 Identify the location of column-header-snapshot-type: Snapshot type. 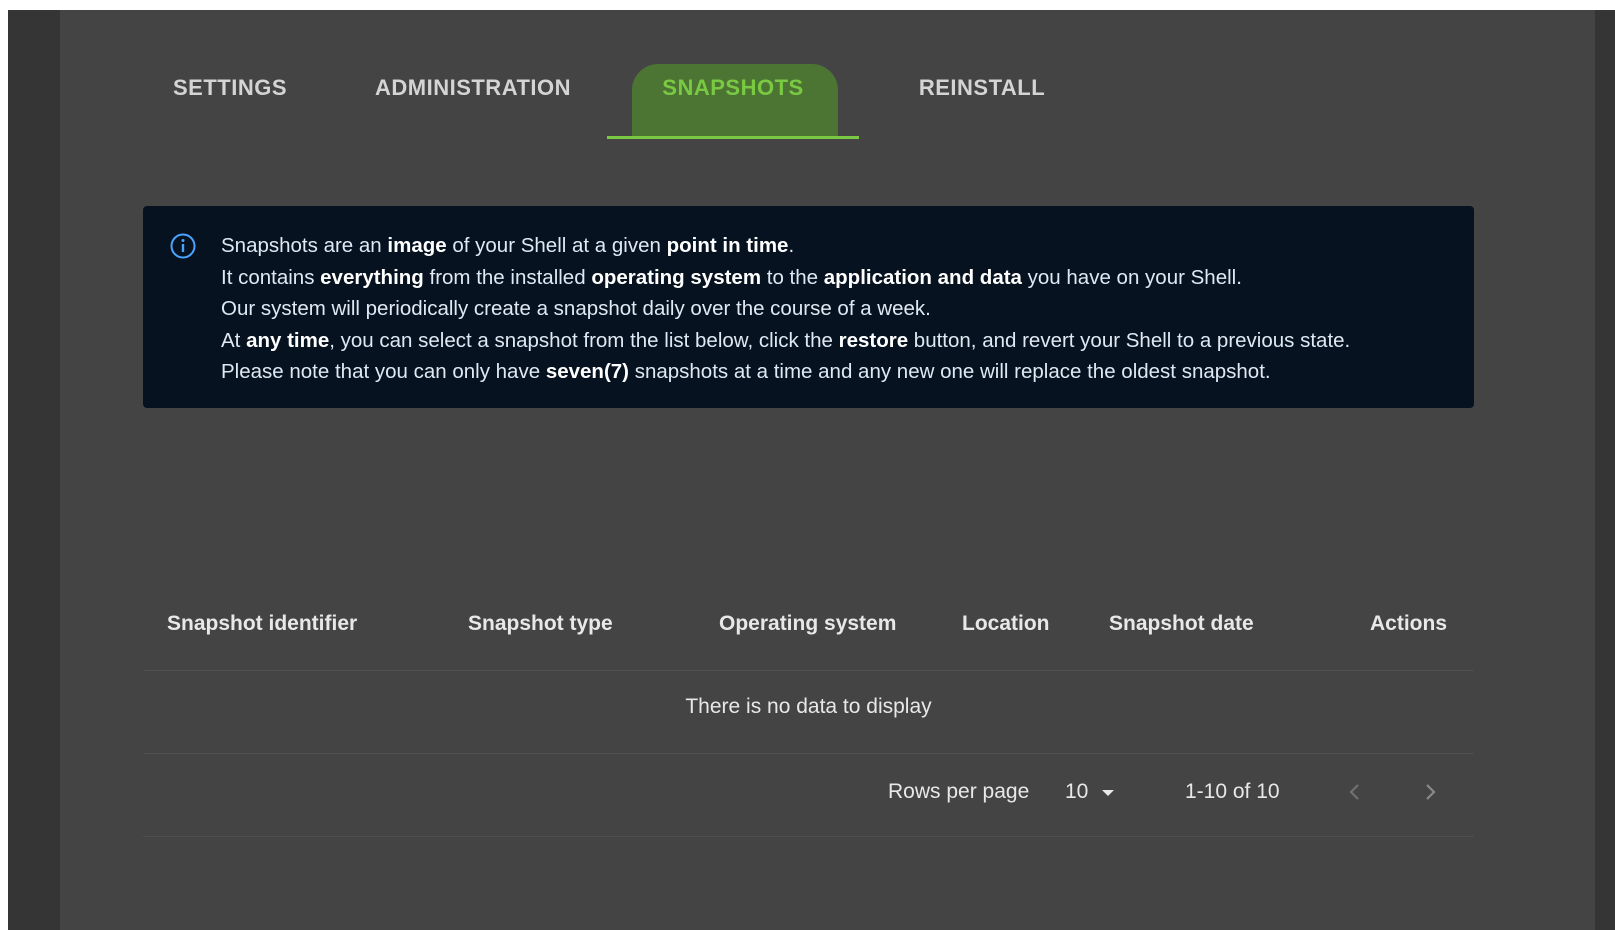
(540, 623).